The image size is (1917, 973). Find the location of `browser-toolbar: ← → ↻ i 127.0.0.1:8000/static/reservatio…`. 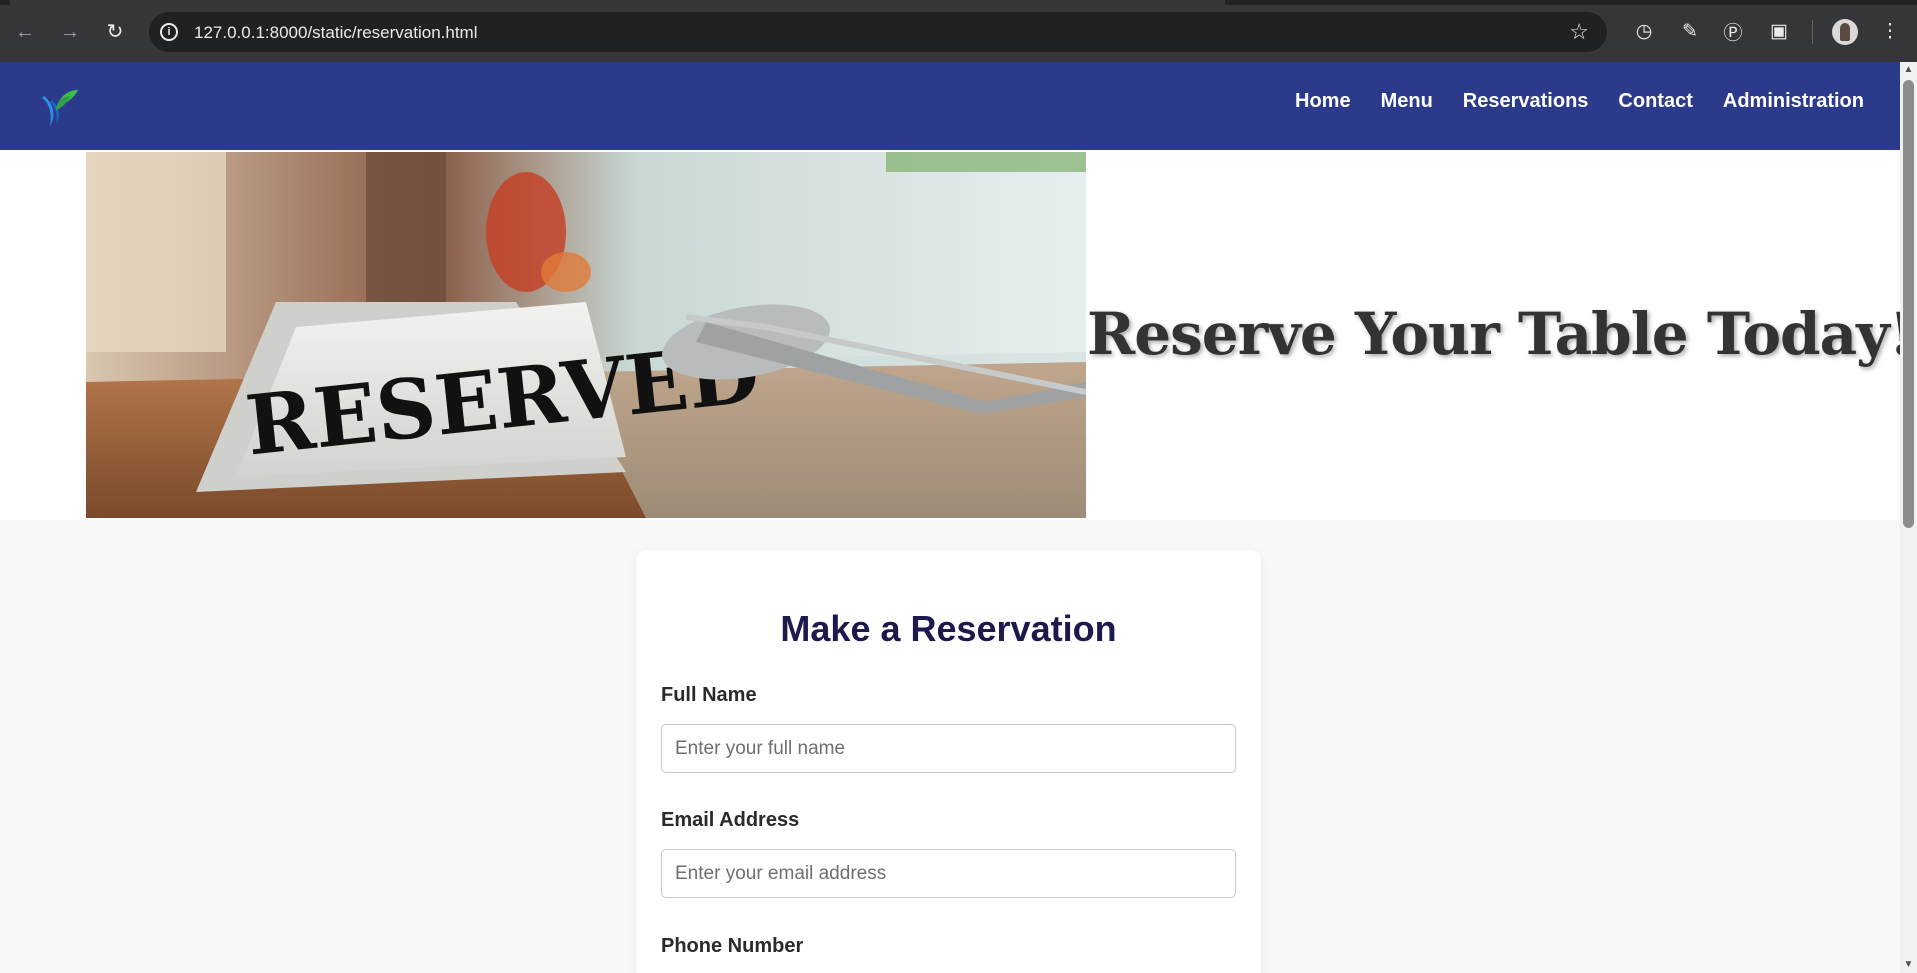

browser-toolbar: ← → ↻ i 127.0.0.1:8000/static/reservatio… is located at coordinates (958, 31).